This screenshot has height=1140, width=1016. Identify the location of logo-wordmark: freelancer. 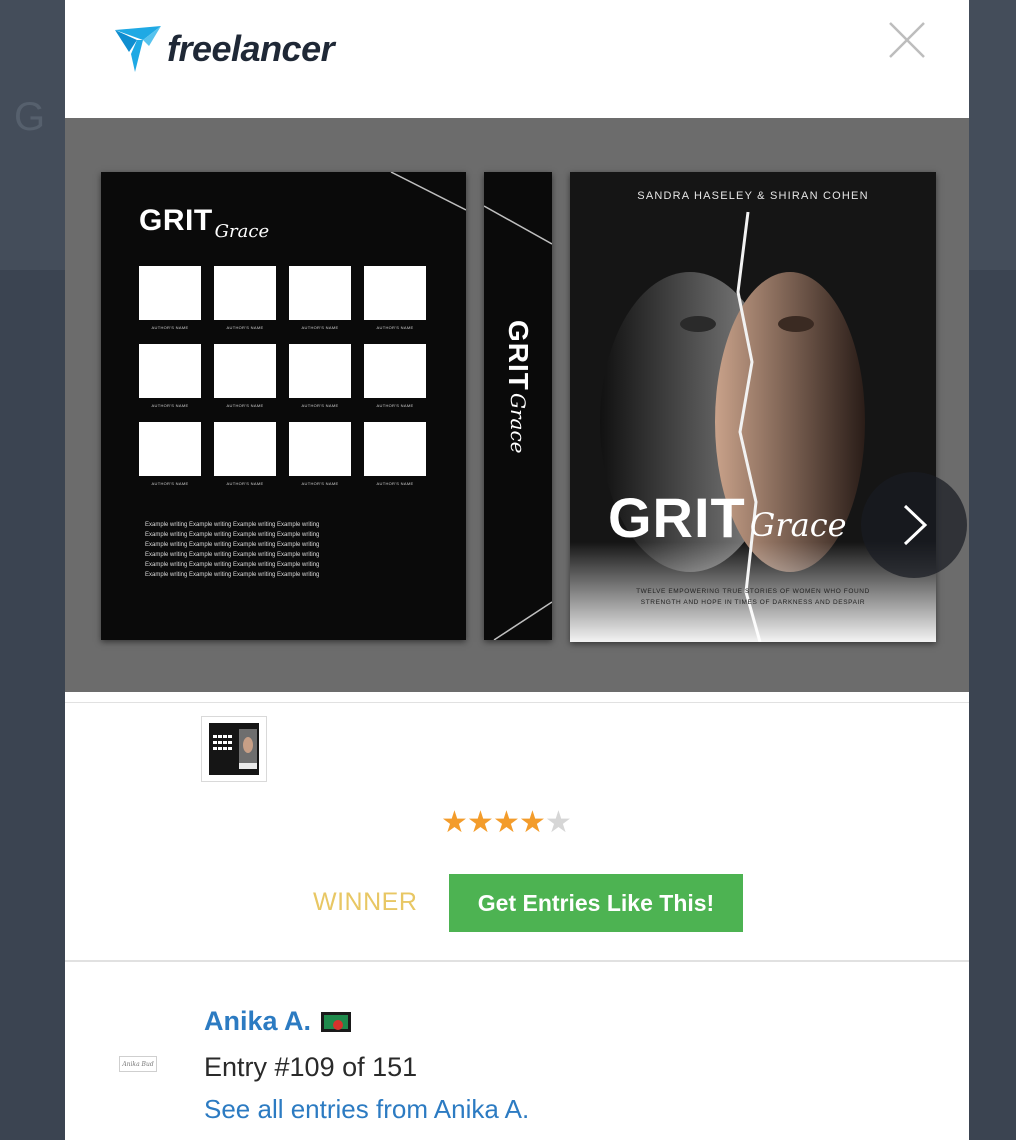
(251, 48).